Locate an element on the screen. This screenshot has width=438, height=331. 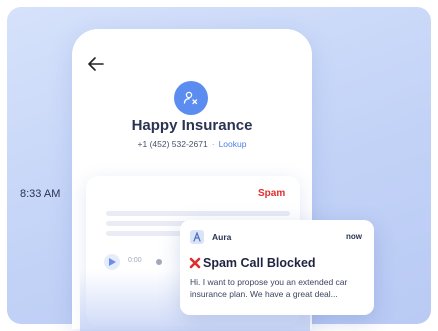
contact-avatar is located at coordinates (191, 98).